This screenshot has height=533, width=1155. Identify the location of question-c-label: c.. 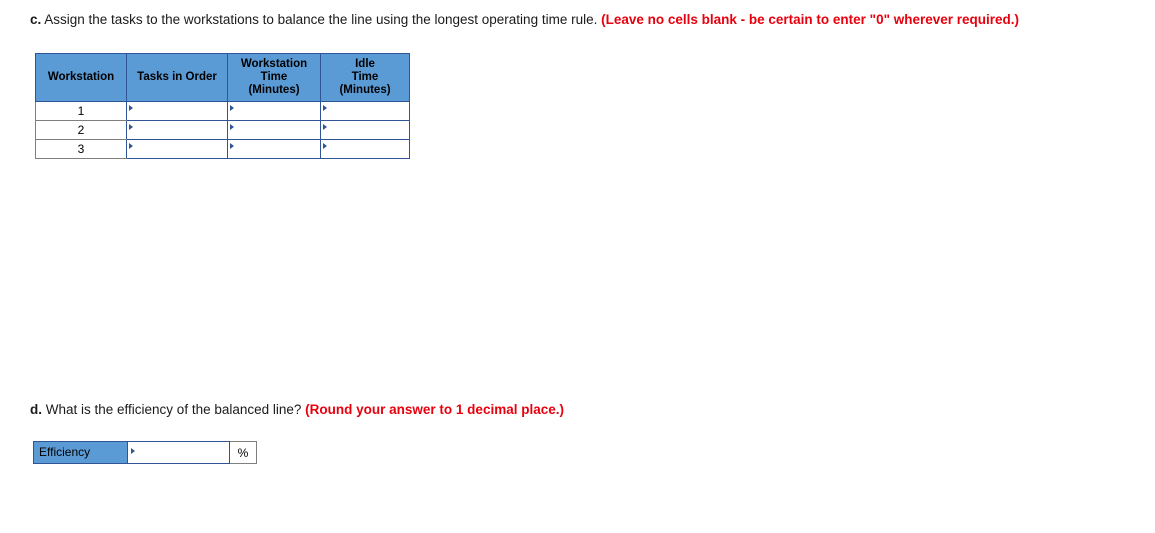
(36, 19).